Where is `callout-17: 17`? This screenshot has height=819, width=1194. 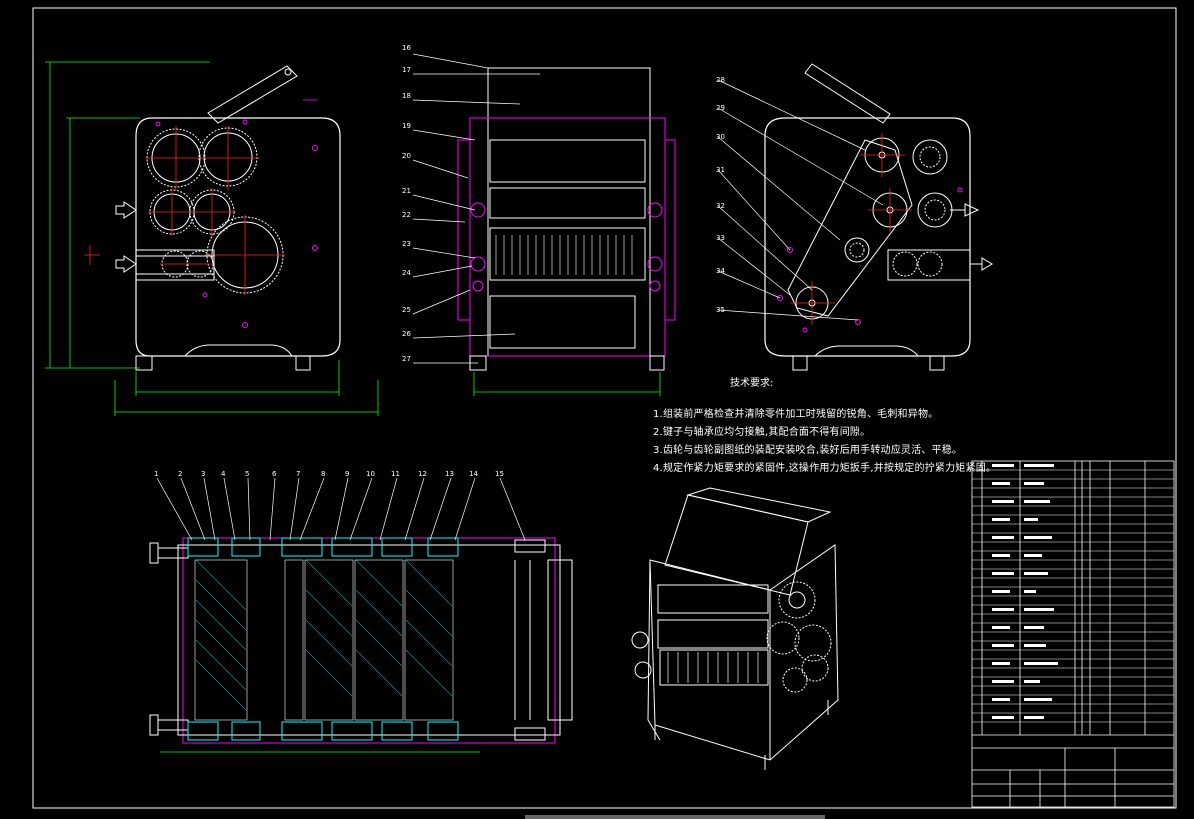 callout-17: 17 is located at coordinates (406, 70).